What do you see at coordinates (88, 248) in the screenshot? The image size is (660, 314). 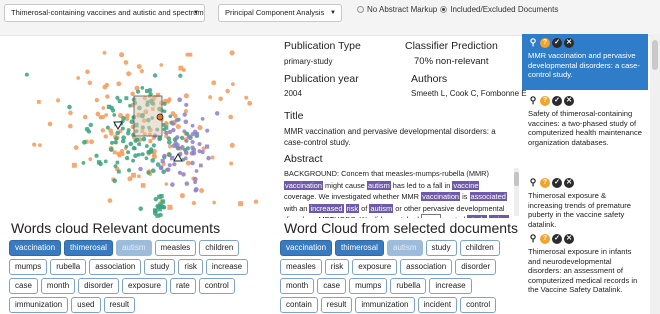 I see `left-cloud-word-tag: thimerosal` at bounding box center [88, 248].